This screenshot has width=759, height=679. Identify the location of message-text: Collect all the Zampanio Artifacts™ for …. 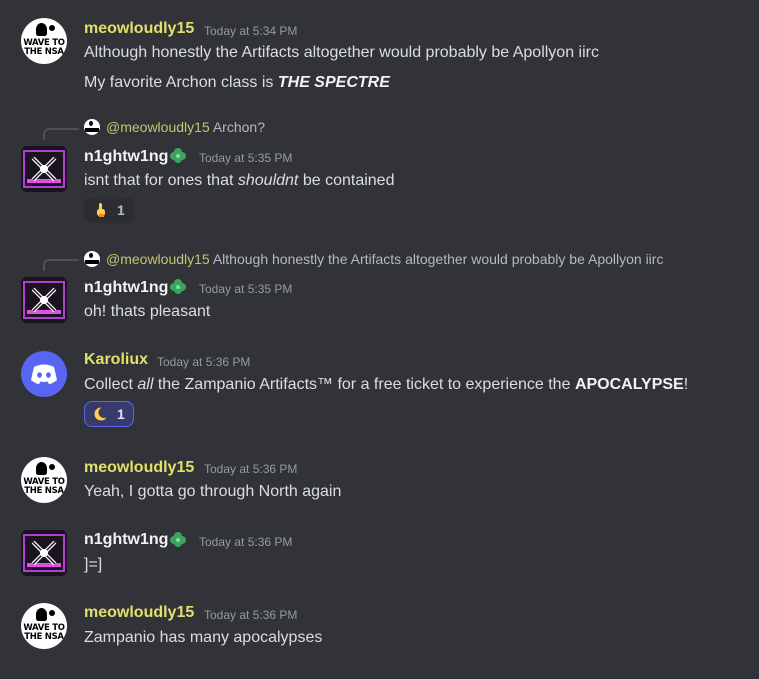
(386, 385).